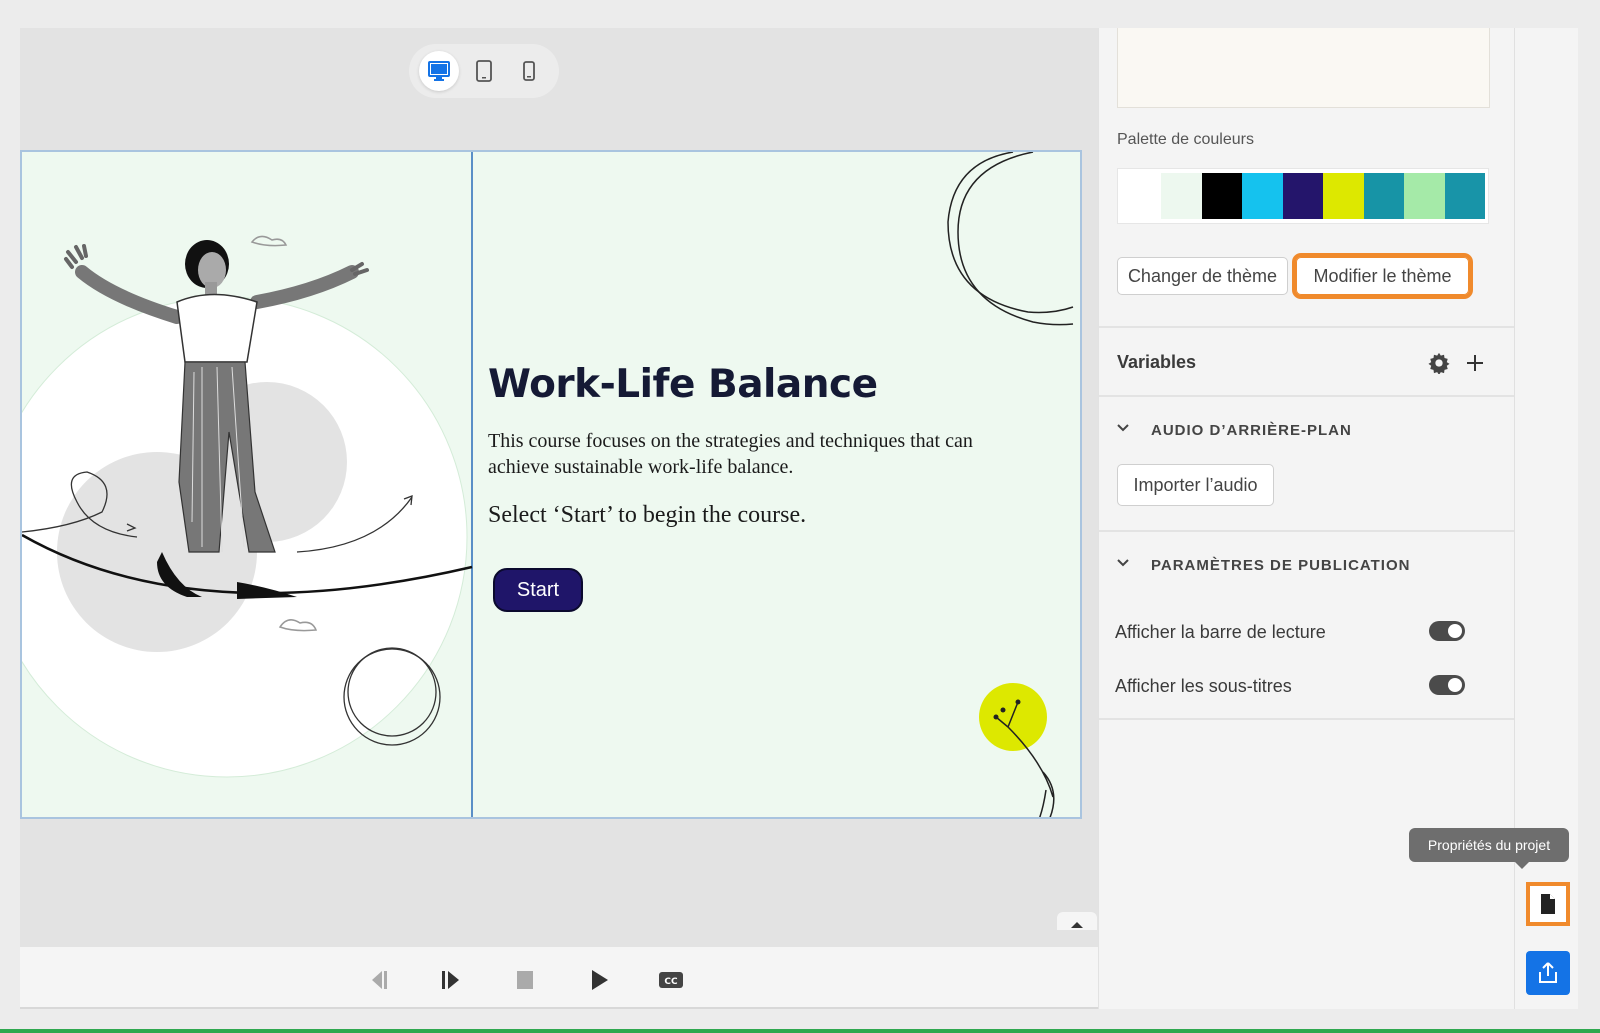  I want to click on desktop-icon, so click(439, 71).